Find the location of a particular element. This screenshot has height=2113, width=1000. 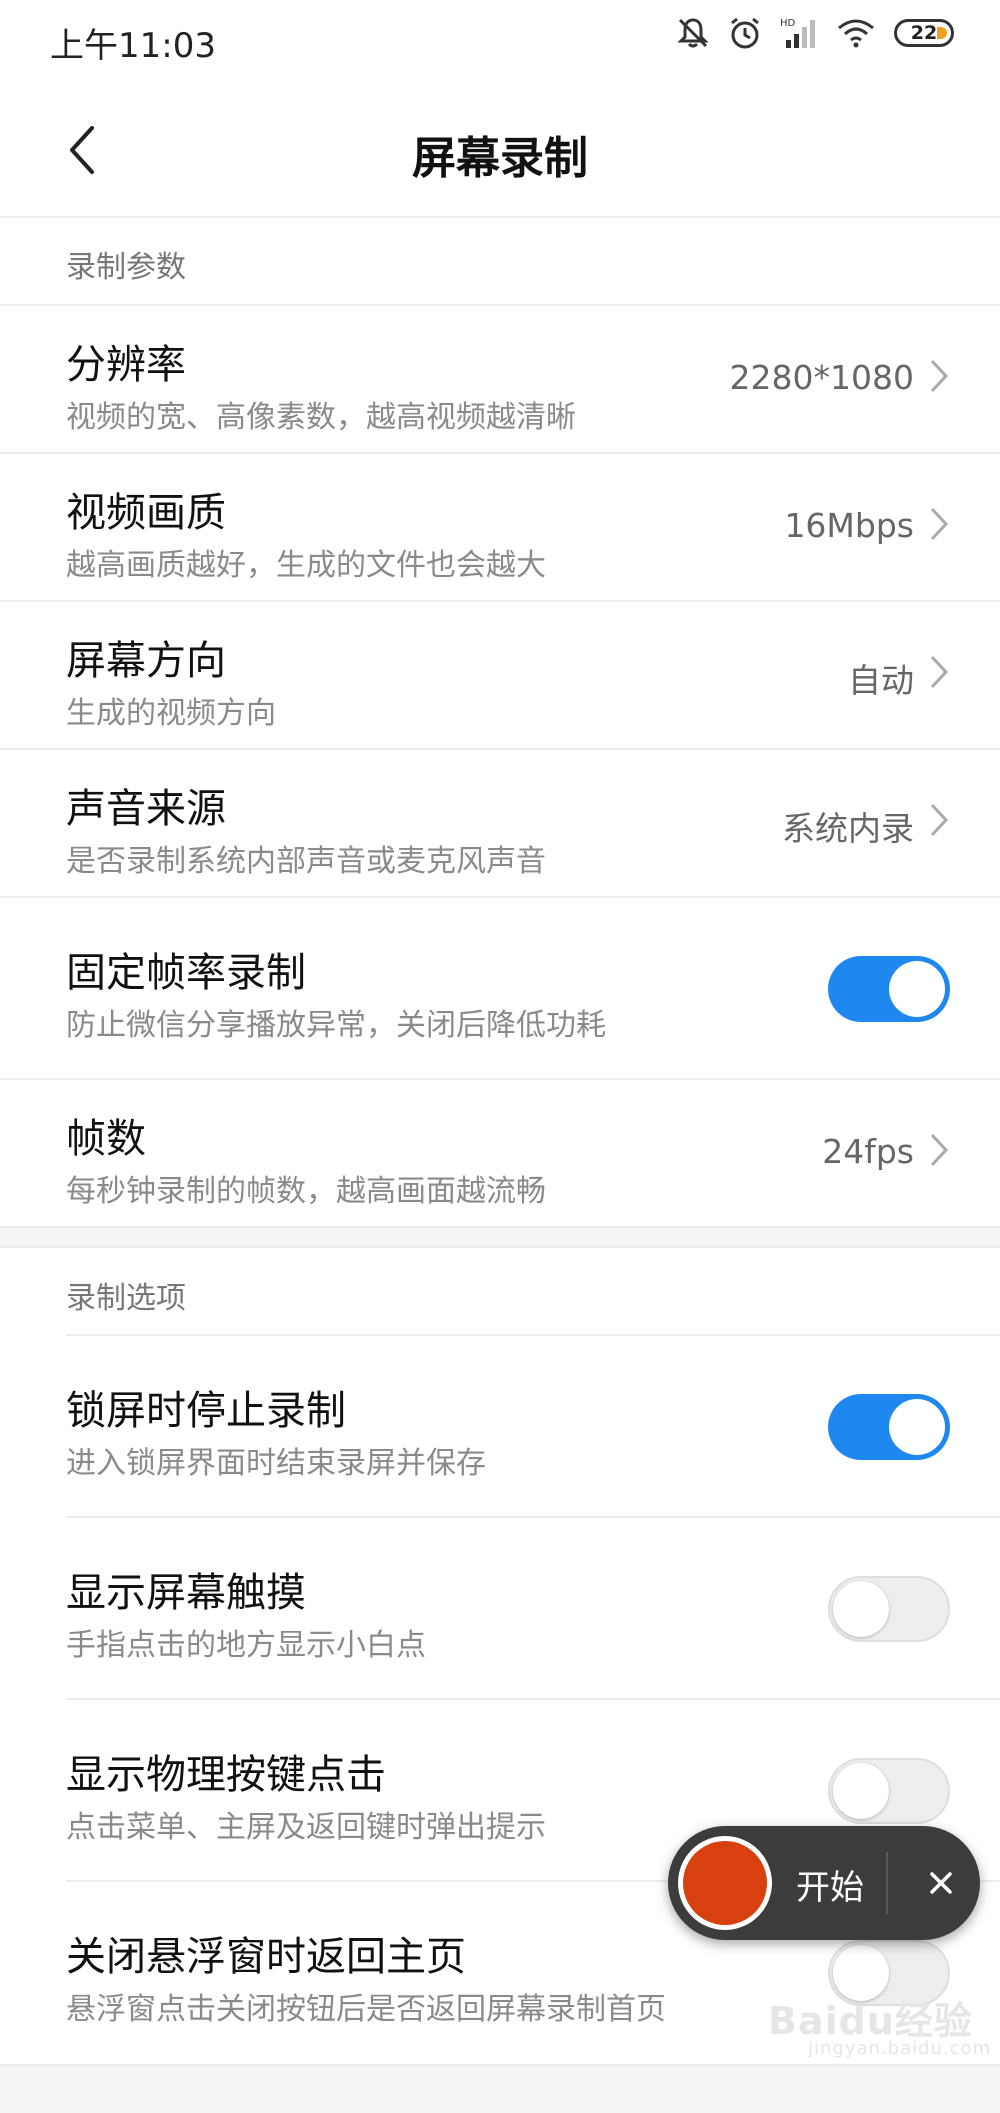

setting-value: 24fps is located at coordinates (868, 1151).